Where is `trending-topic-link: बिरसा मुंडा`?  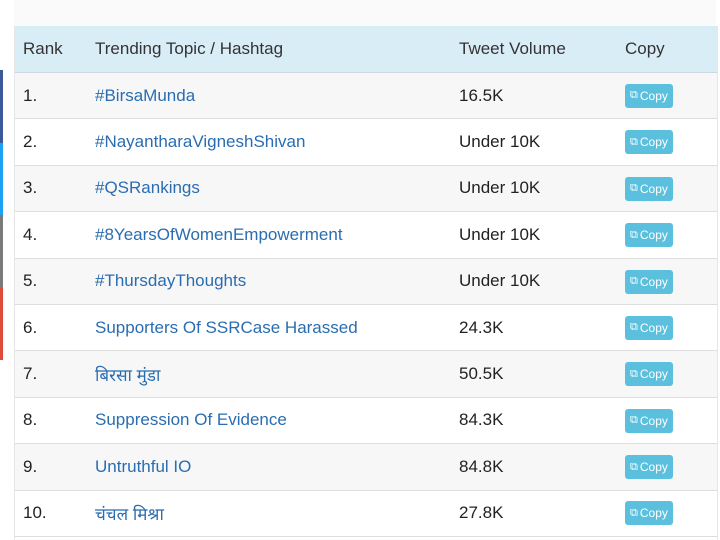 trending-topic-link: बिरसा मुंडा is located at coordinates (127, 375).